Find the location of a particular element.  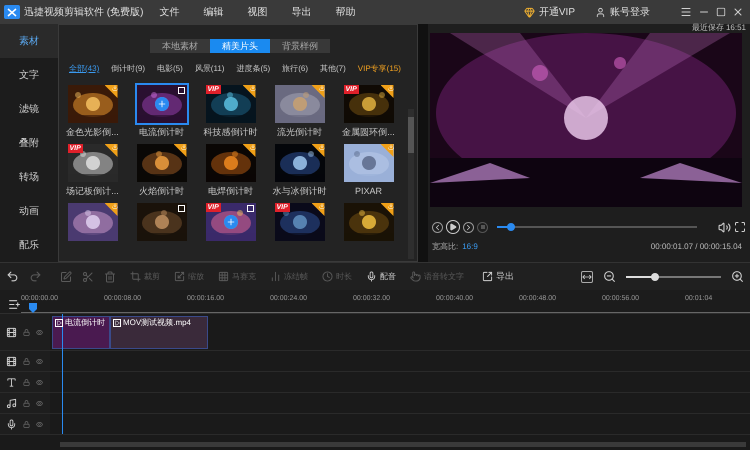

close-icon is located at coordinates (738, 12).